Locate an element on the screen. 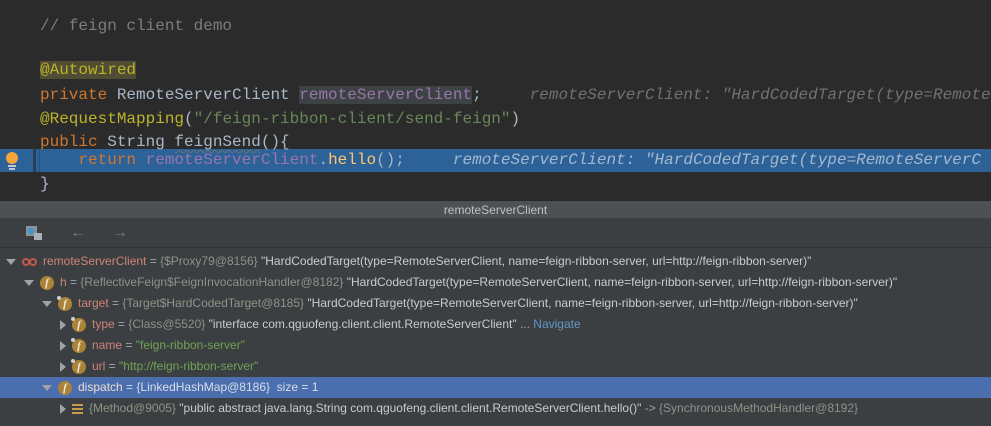 This screenshot has width=991, height=426. text-segment: @Autowired is located at coordinates (88, 70).